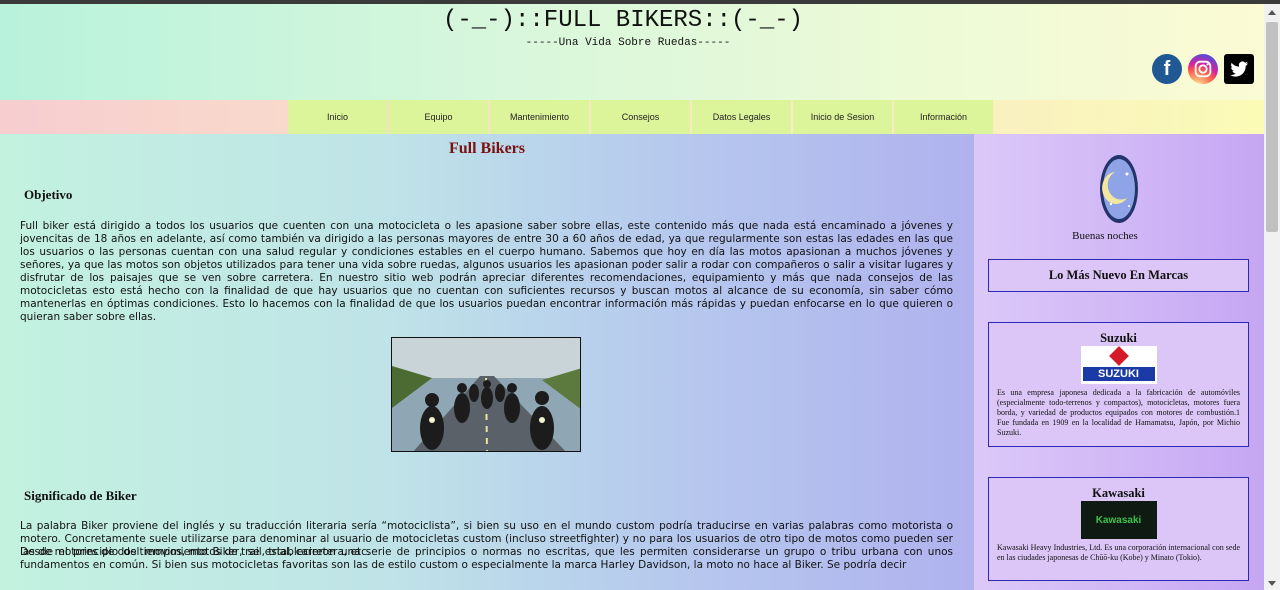  What do you see at coordinates (741, 117) in the screenshot?
I see `nav-item-datos-legales: Datos Legales` at bounding box center [741, 117].